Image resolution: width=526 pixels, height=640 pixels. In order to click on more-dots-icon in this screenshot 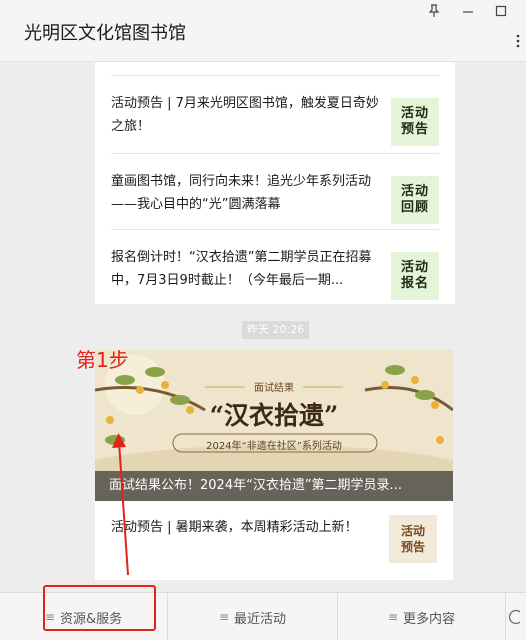, I will do `click(518, 43)`.